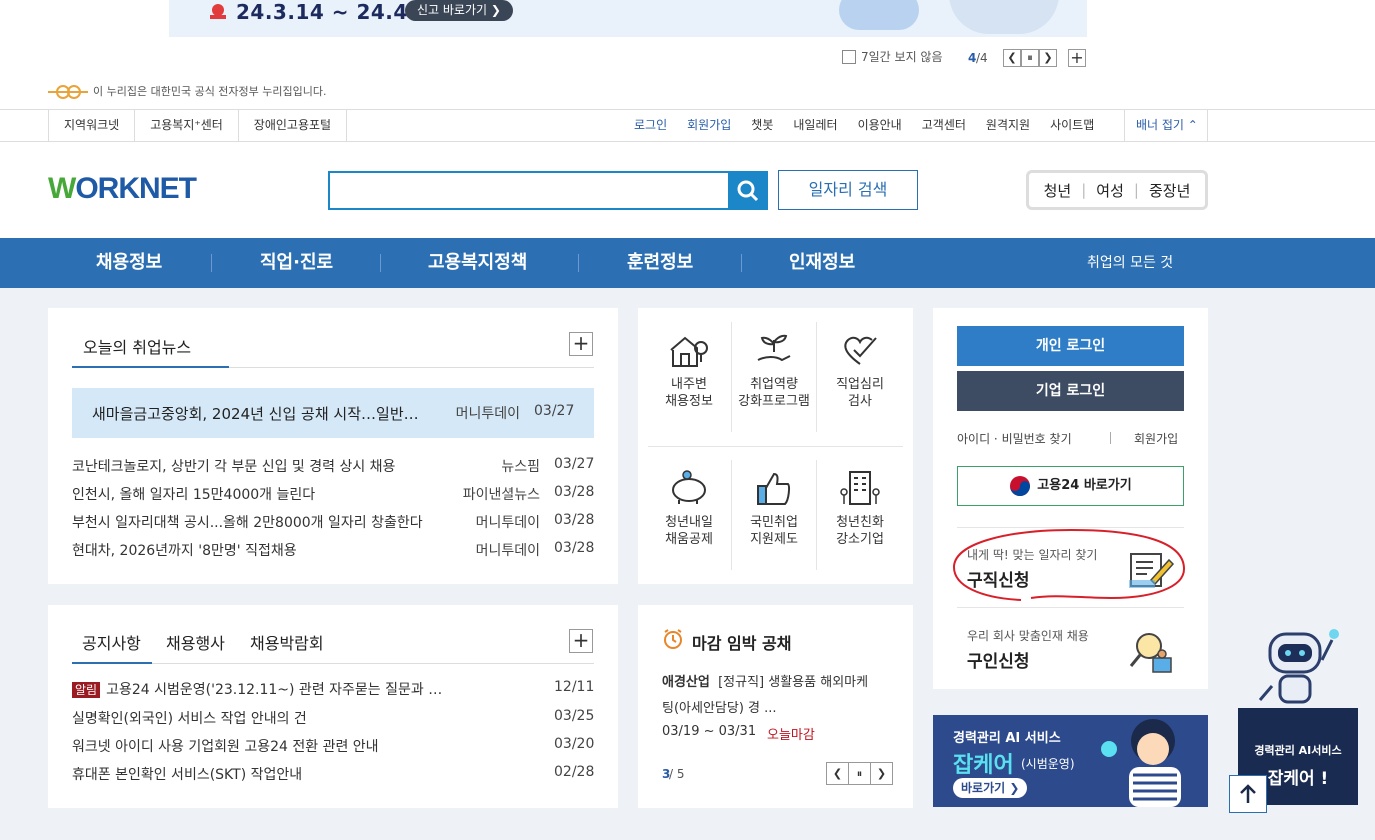 The image size is (1375, 840). I want to click on top-promo-banner: 24.3.14 ~ 24.4.13 신고 바로가기 ❯, so click(628, 18).